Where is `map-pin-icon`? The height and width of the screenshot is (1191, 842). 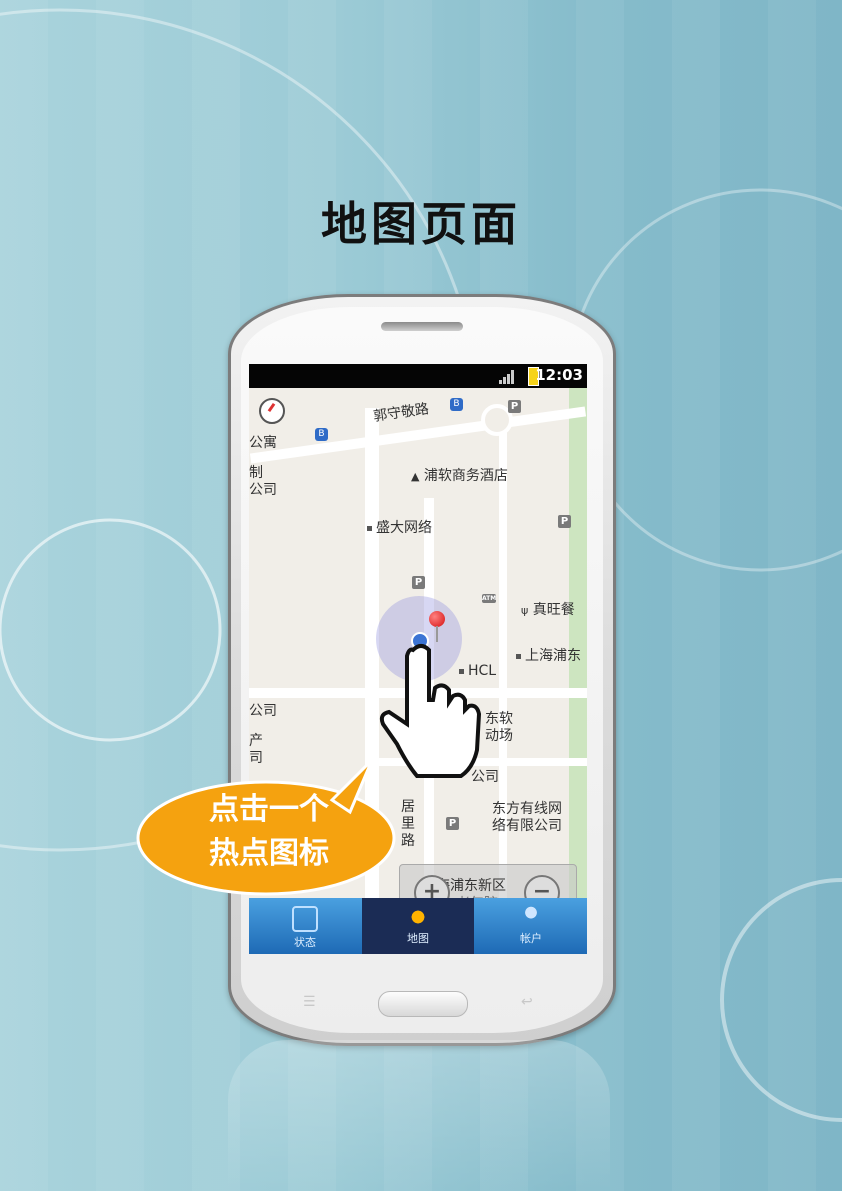
map-pin-icon is located at coordinates (437, 619).